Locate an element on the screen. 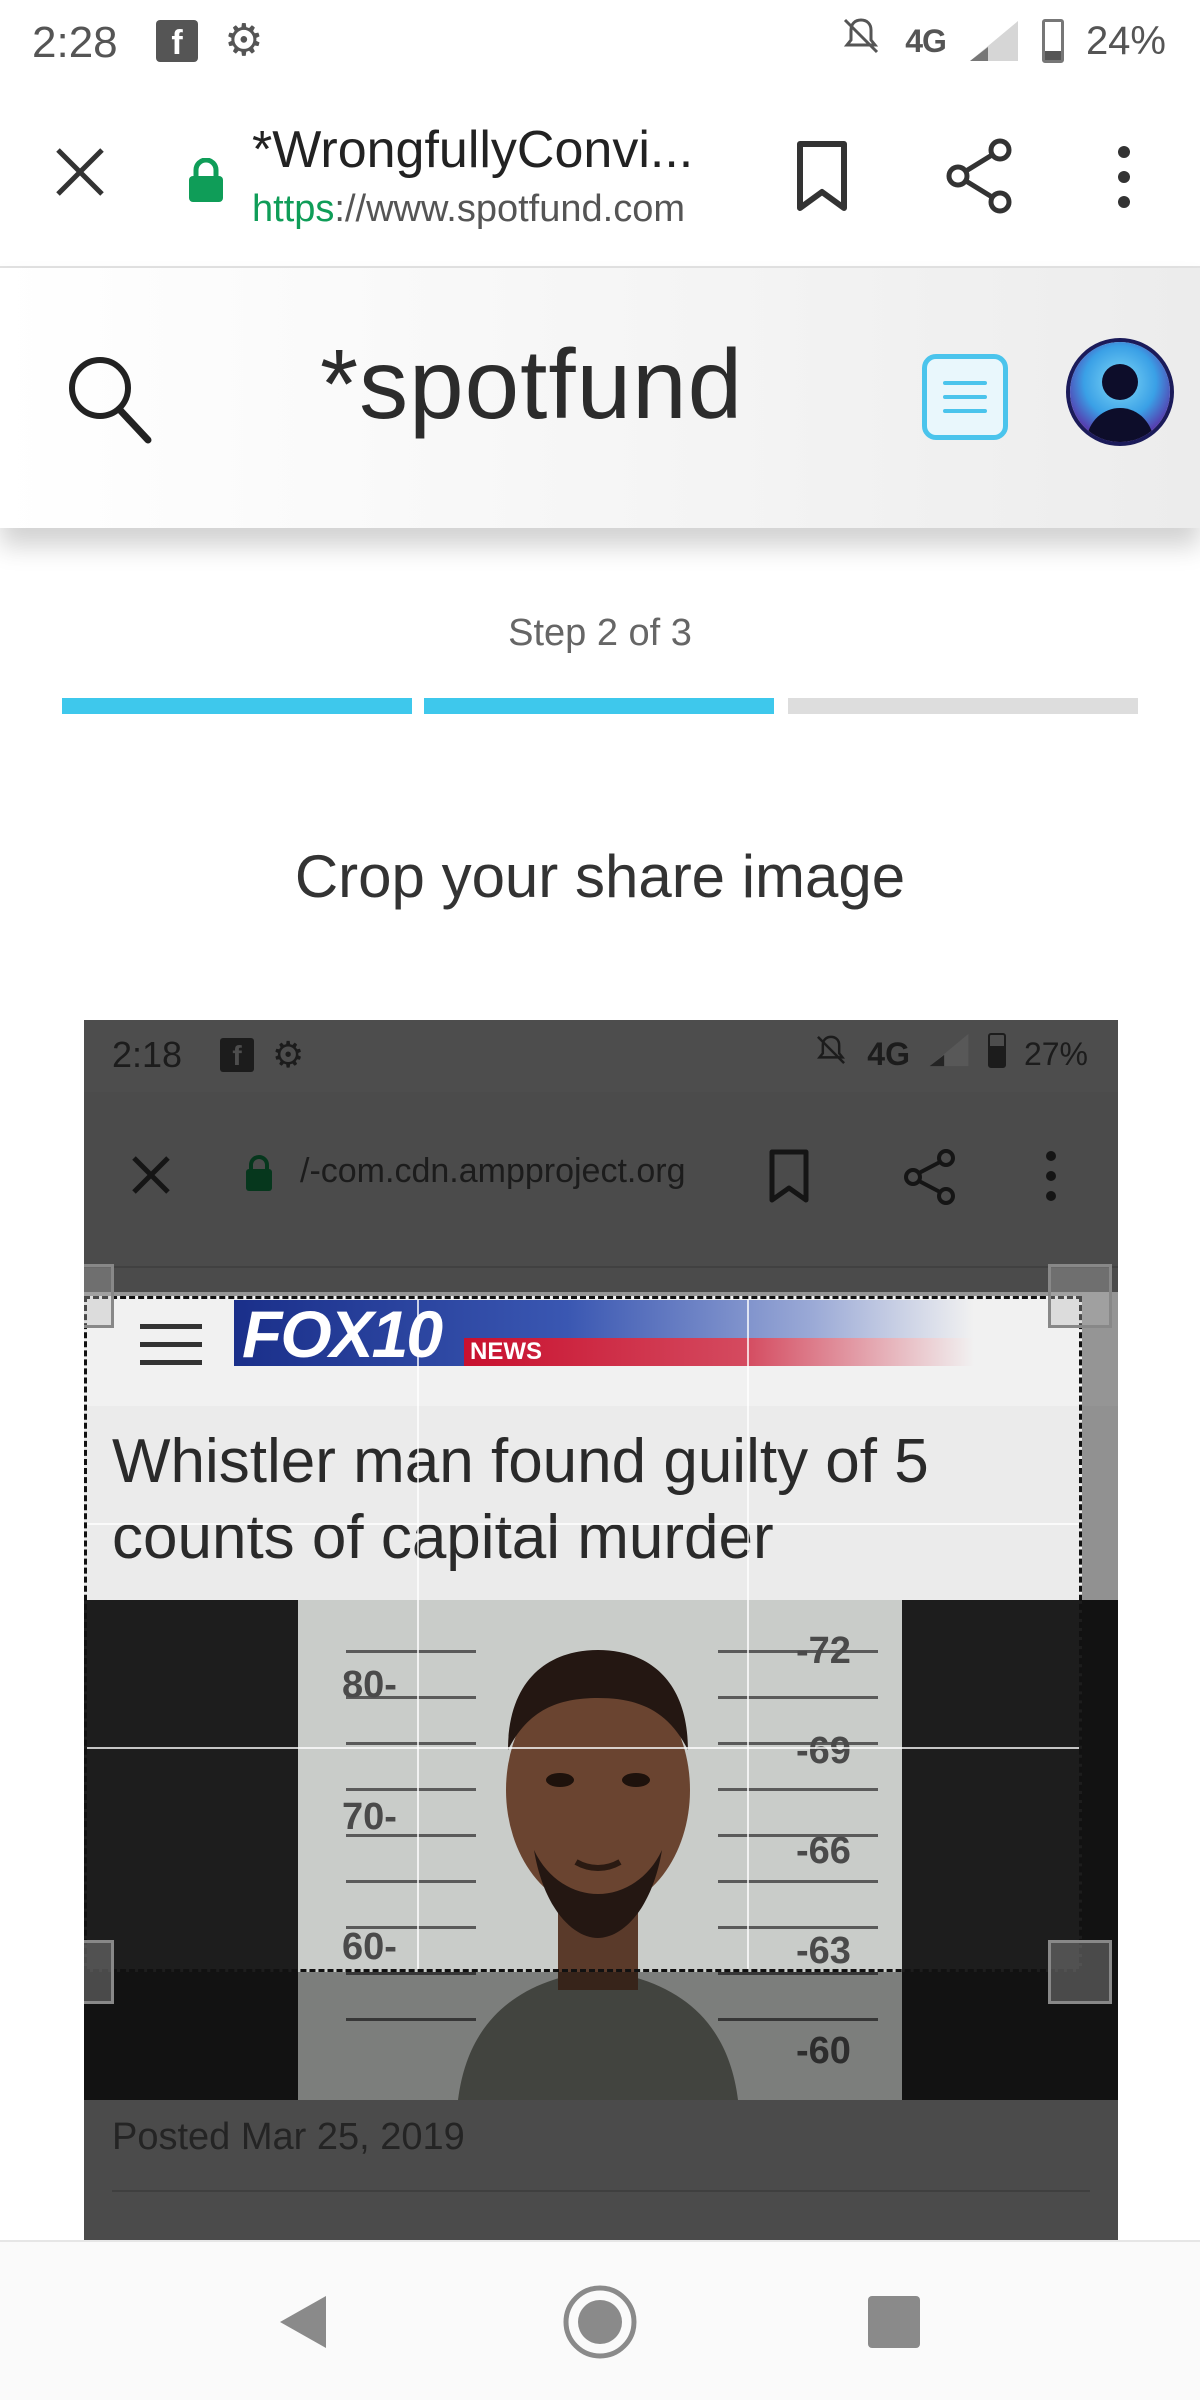 The image size is (1200, 2400). crop-mask-right is located at coordinates (1100, 1634).